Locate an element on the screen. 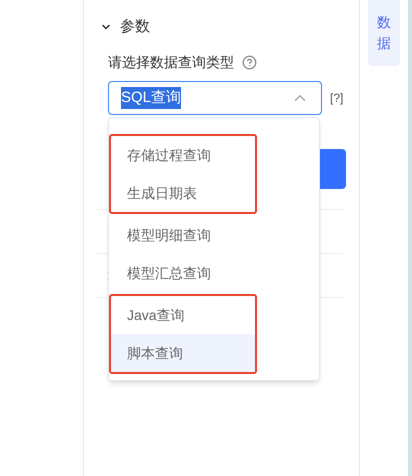  query-type-select: SQL查询 is located at coordinates (215, 98).